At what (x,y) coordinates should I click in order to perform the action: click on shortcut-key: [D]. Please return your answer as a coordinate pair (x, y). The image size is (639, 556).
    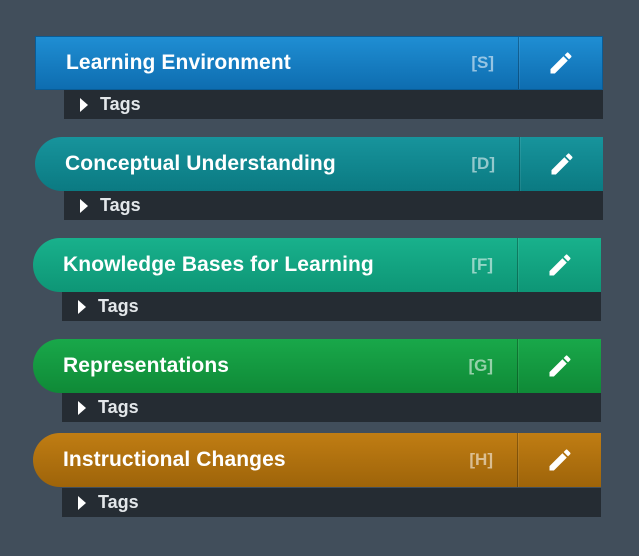
    Looking at the image, I should click on (483, 163).